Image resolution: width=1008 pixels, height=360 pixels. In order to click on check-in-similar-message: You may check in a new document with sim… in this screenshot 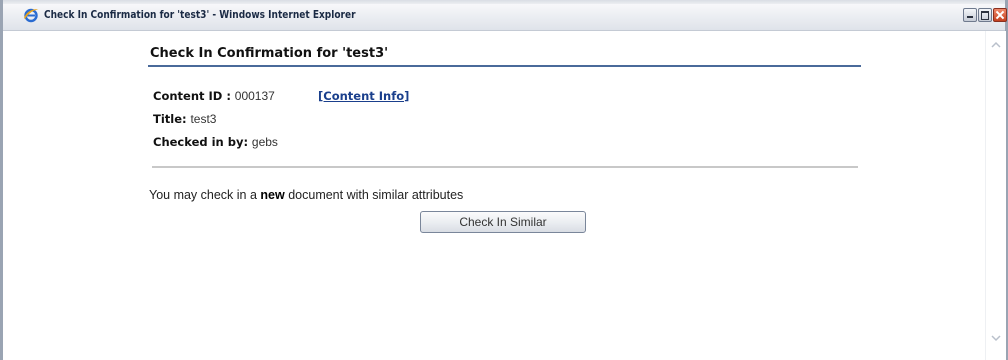, I will do `click(306, 195)`.